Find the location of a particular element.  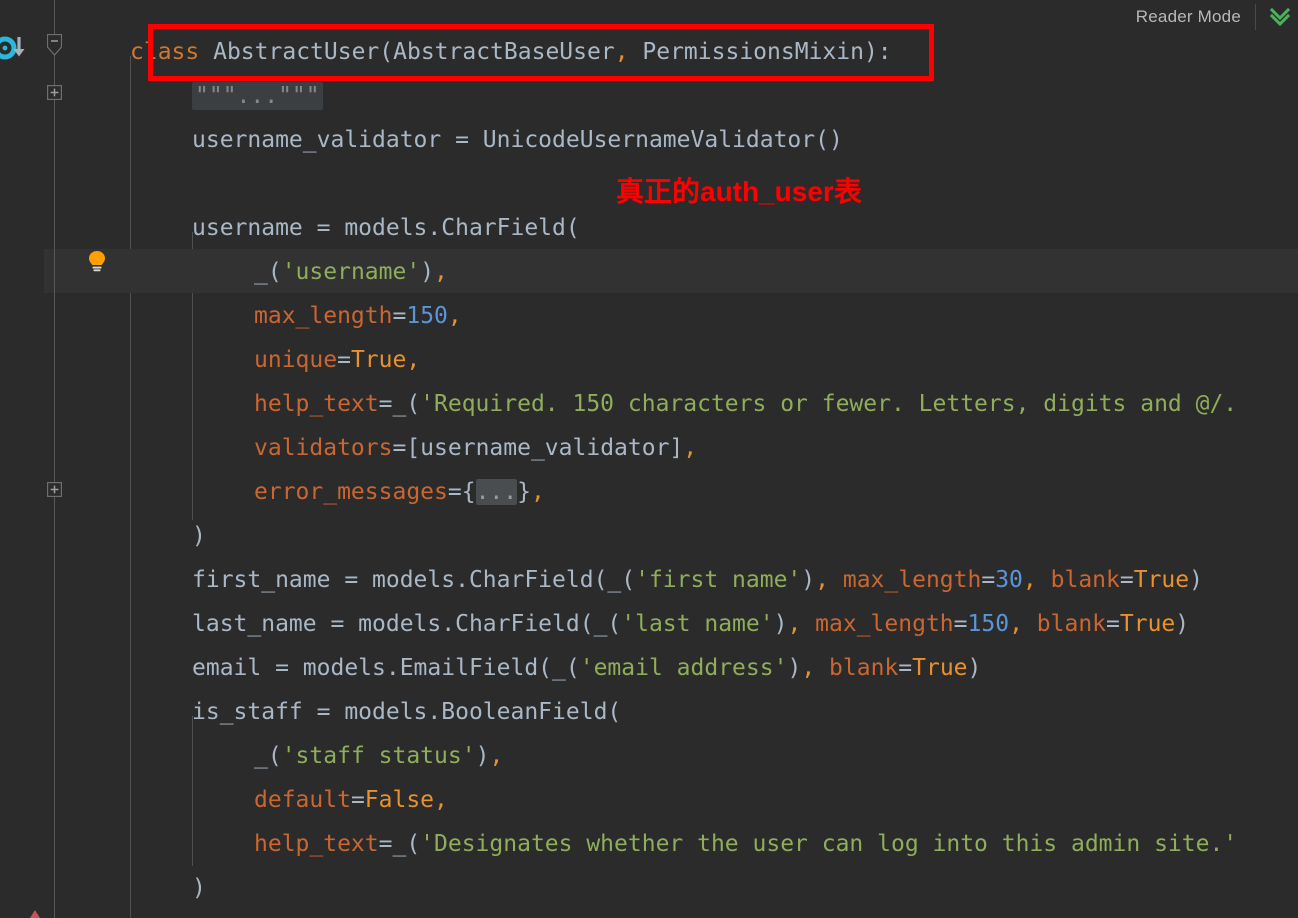

code-line: default=False, is located at coordinates (351, 800).